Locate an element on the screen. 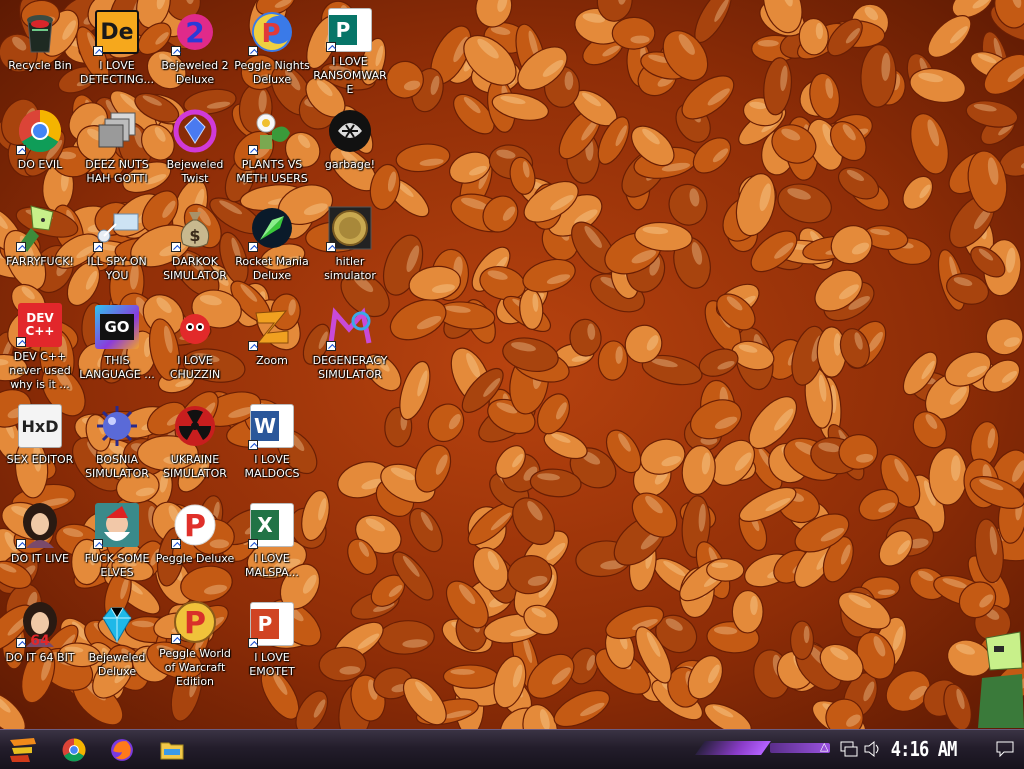 The image size is (1024, 769). desktop-icon-label: FUCK SOME ELVES is located at coordinates (117, 565).